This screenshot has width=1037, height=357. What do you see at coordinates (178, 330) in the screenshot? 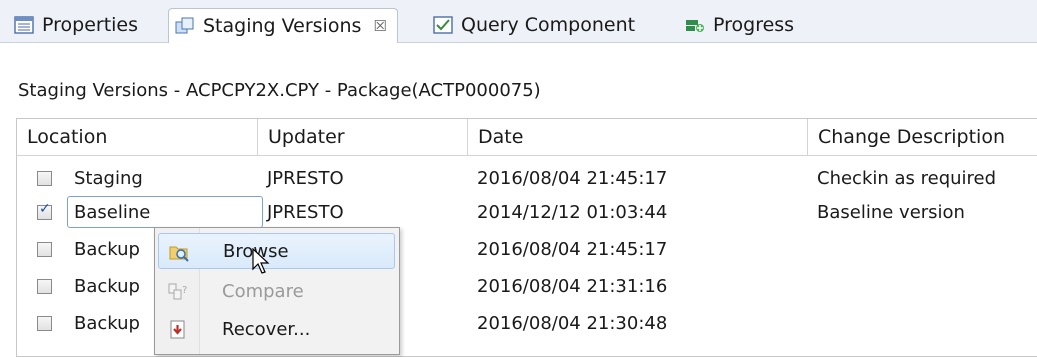
I see `recover-icon` at bounding box center [178, 330].